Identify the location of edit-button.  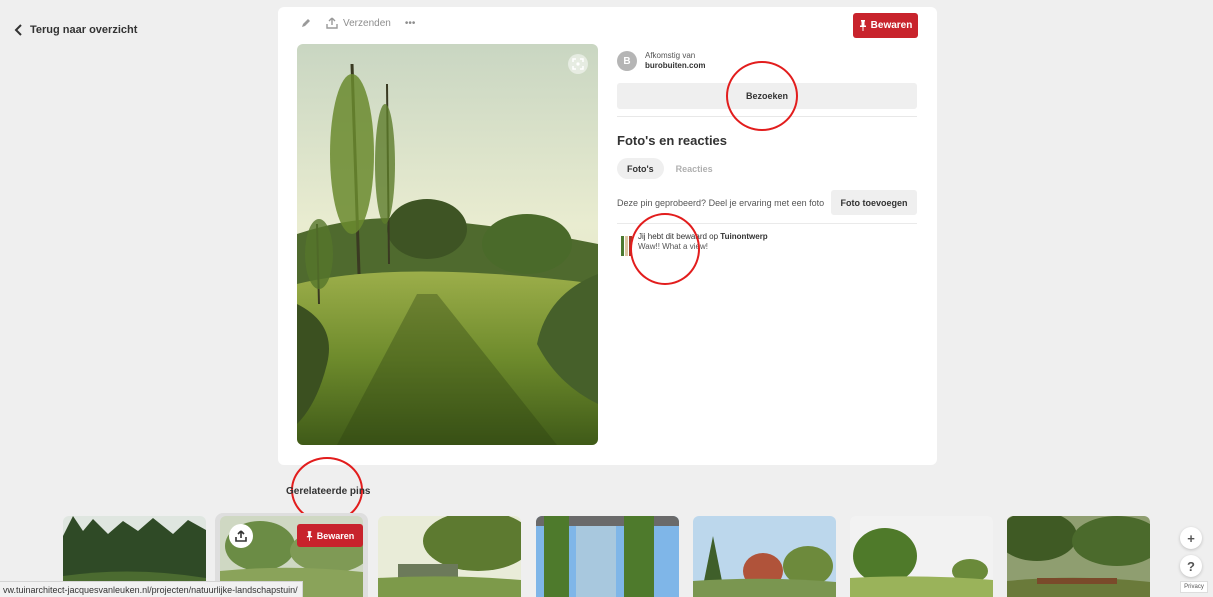
(306, 23).